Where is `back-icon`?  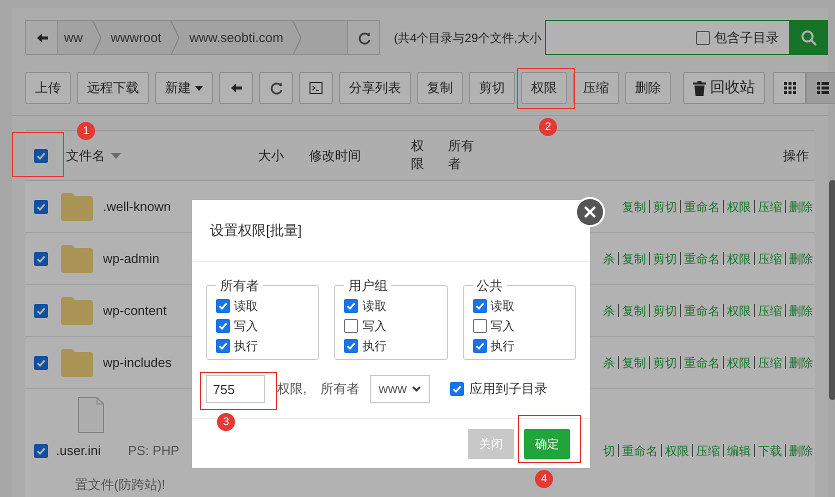
back-icon is located at coordinates (236, 88).